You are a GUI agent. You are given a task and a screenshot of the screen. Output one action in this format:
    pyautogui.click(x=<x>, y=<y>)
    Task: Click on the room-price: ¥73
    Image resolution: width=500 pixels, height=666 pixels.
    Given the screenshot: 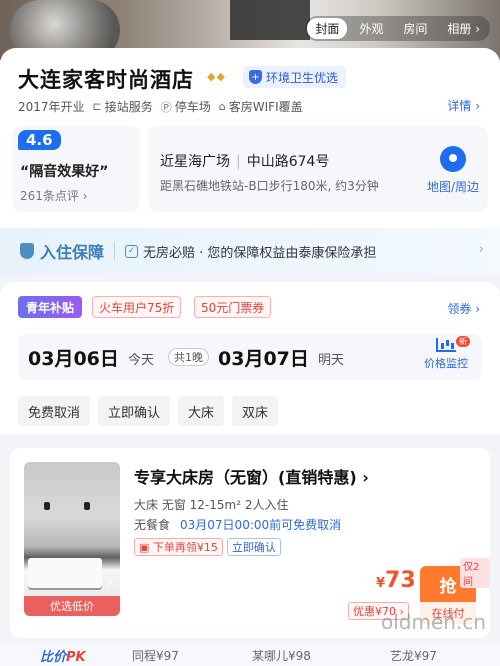 What is the action you would take?
    pyautogui.click(x=396, y=580)
    